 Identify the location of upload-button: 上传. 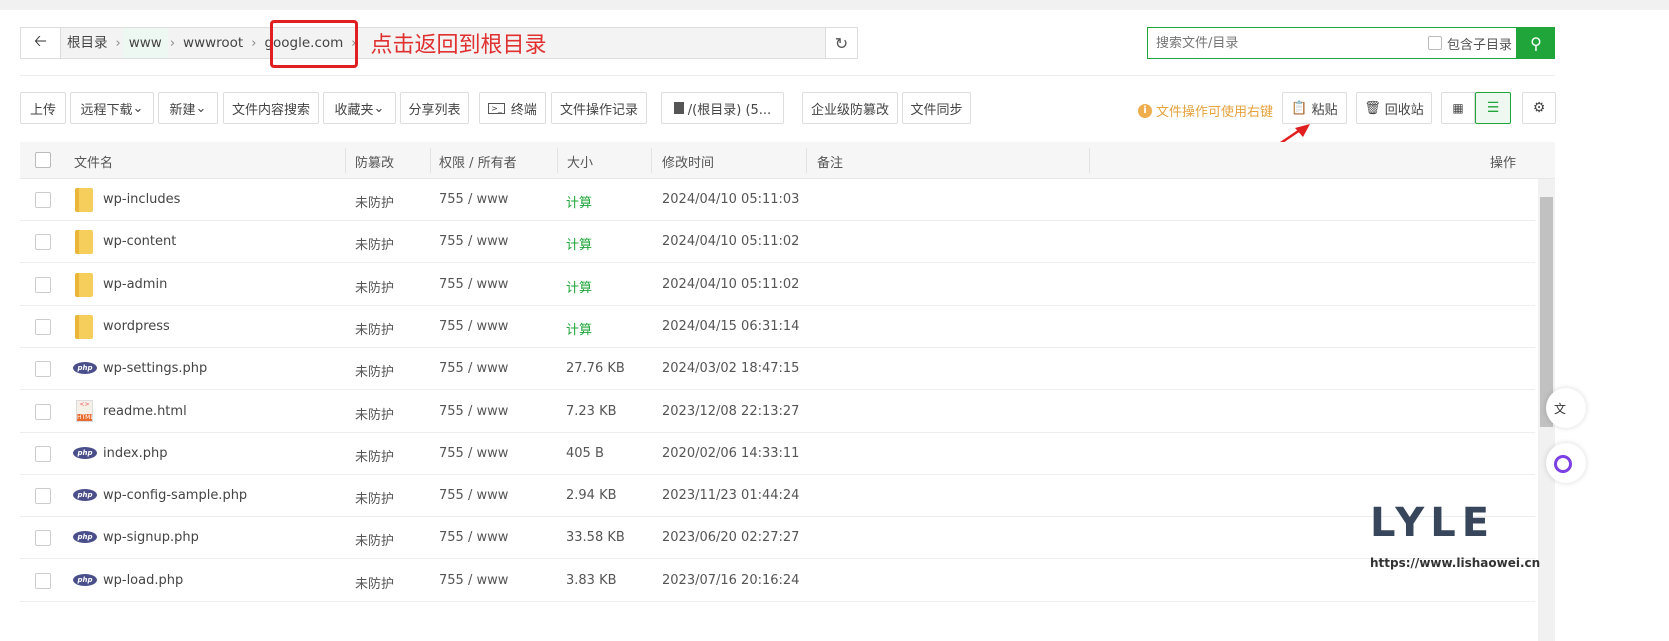
(43, 108).